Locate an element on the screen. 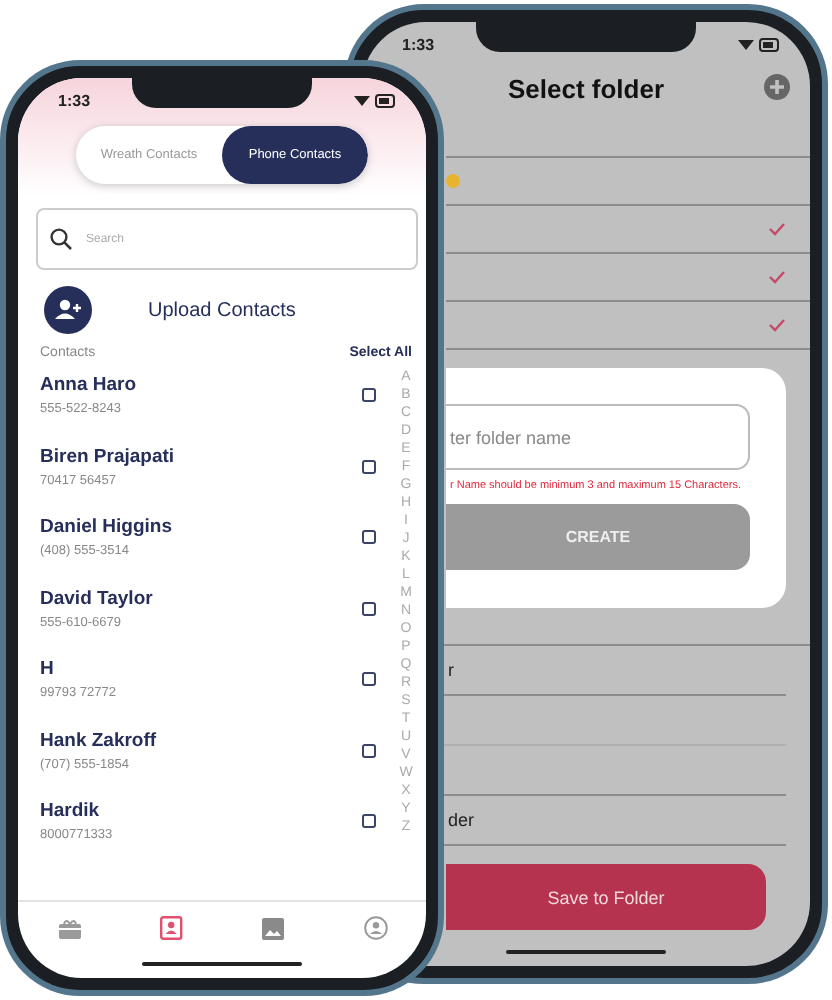  image-icon is located at coordinates (273, 928).